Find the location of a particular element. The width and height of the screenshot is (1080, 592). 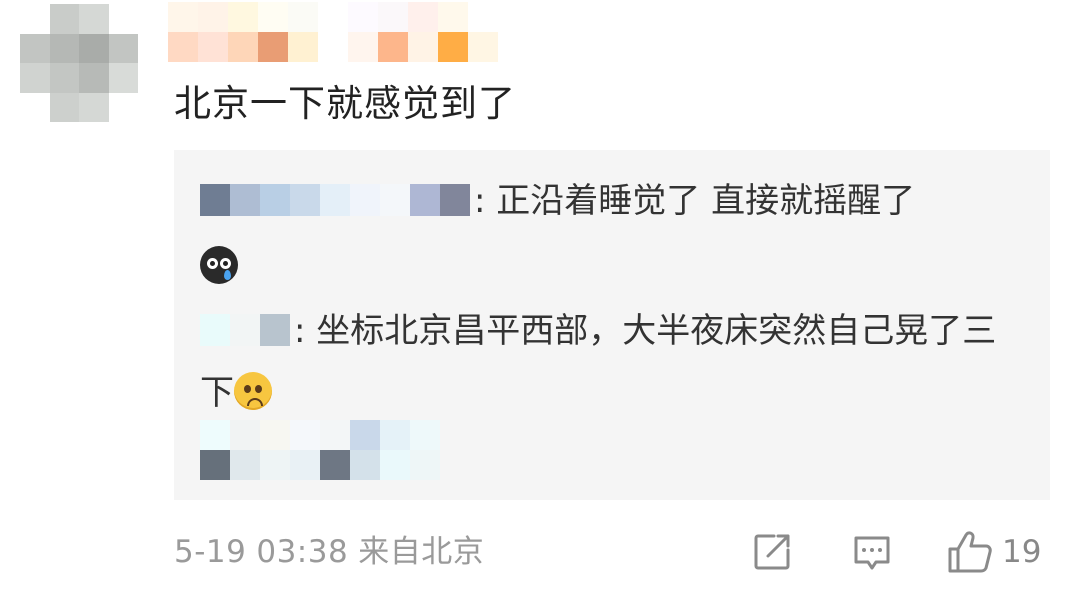

comment-location: 来自北京 is located at coordinates (421, 552).